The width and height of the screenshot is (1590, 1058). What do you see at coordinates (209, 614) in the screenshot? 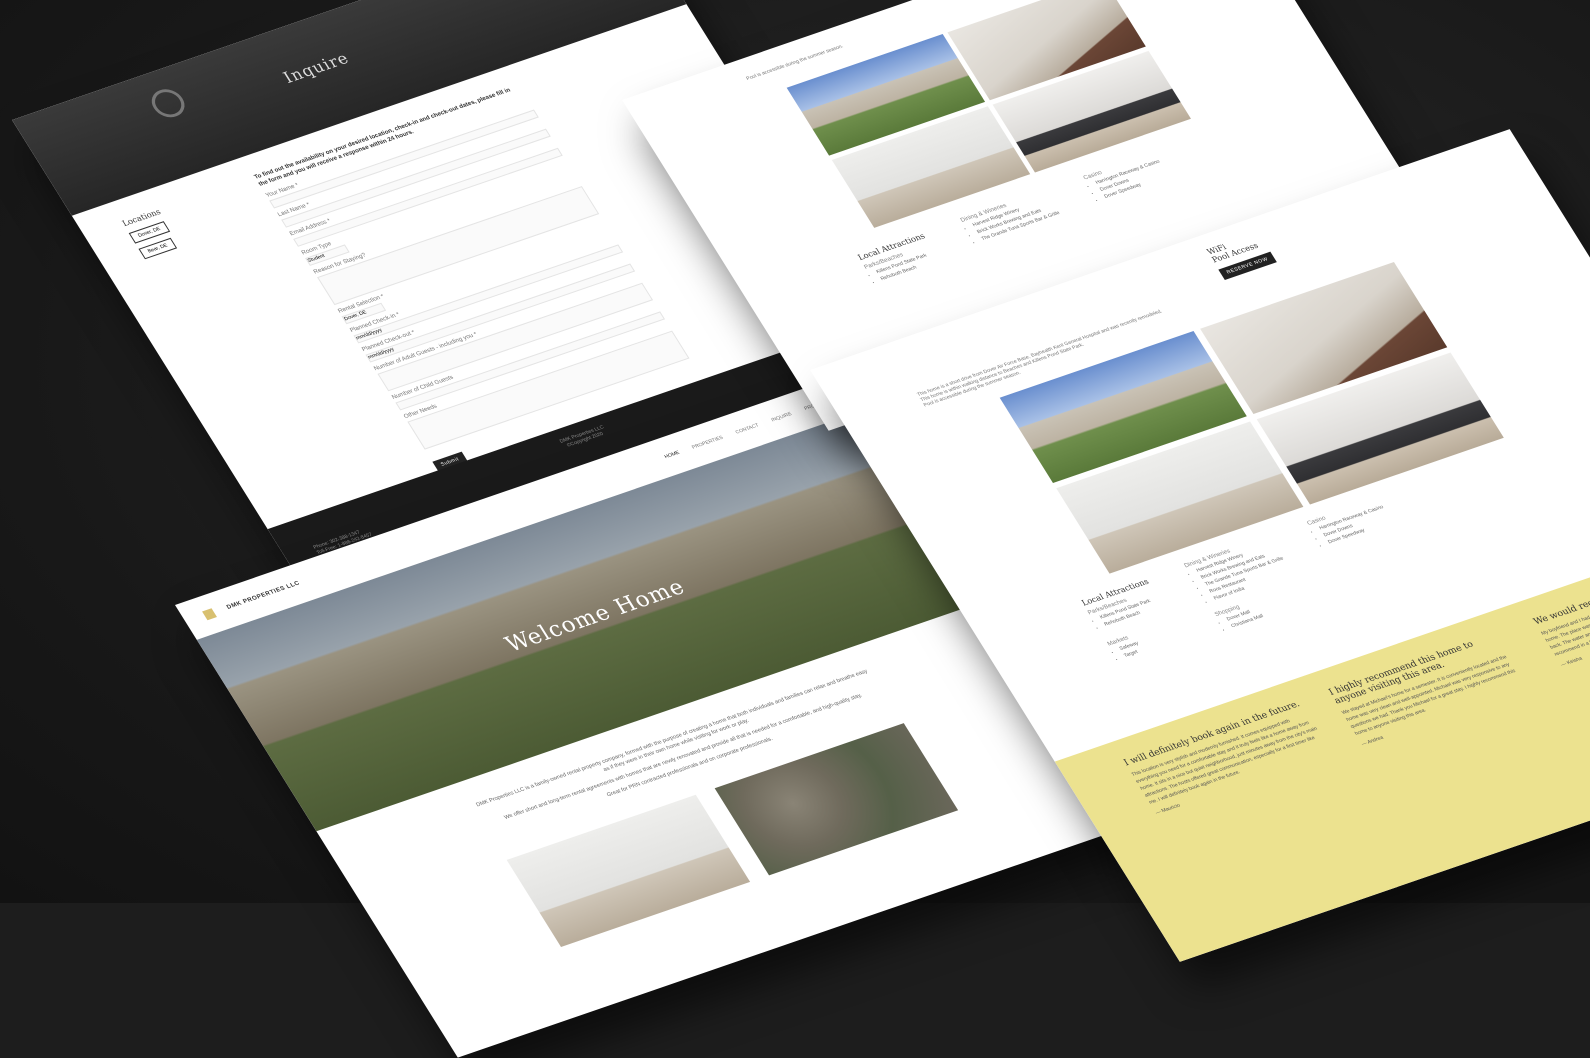
I see `house-logo-icon` at bounding box center [209, 614].